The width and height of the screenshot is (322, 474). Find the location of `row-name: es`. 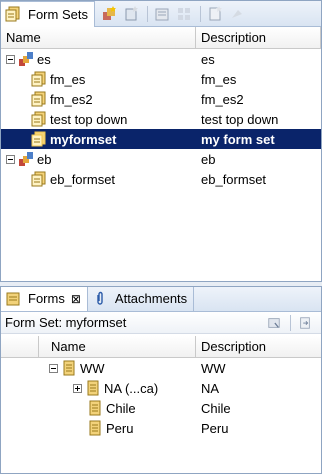

row-name: es is located at coordinates (44, 59).